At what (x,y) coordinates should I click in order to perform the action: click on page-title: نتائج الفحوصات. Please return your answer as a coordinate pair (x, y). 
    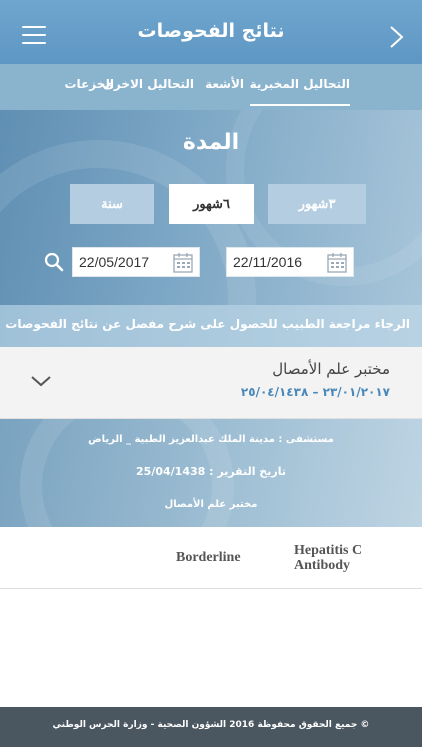
    Looking at the image, I should click on (211, 31).